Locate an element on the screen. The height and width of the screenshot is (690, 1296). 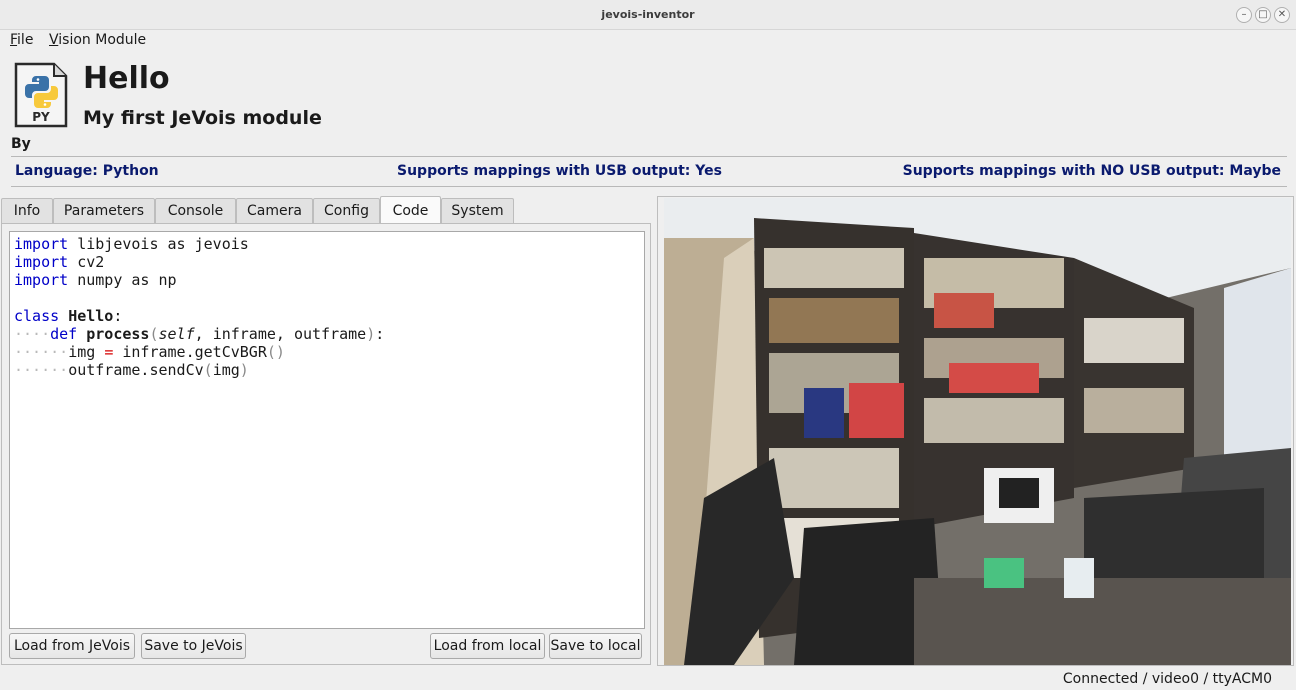
tab-camera: Camera is located at coordinates (274, 211).